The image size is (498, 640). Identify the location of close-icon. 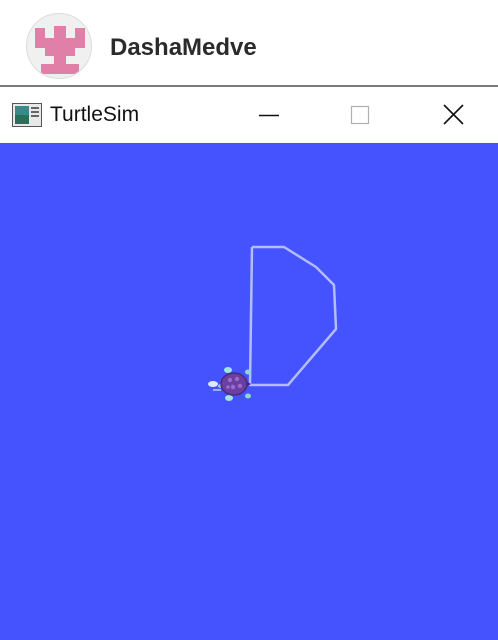
(453, 114).